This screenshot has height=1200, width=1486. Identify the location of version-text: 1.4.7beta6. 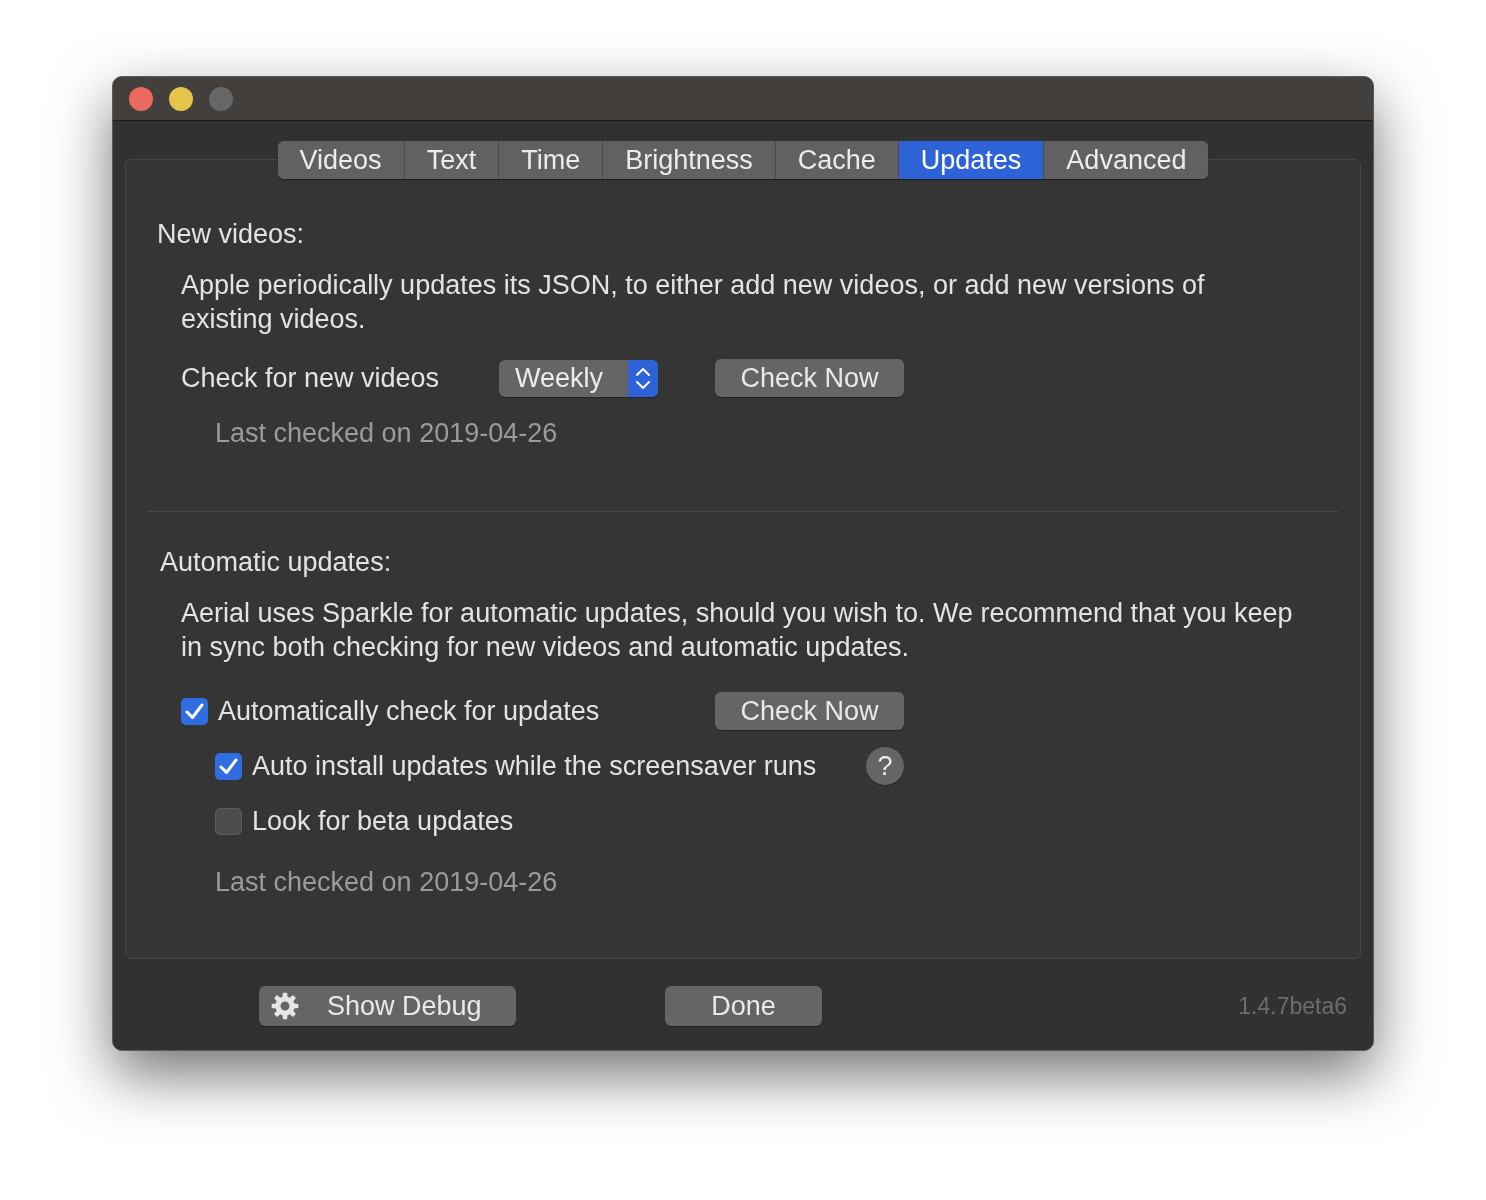
(1292, 1006).